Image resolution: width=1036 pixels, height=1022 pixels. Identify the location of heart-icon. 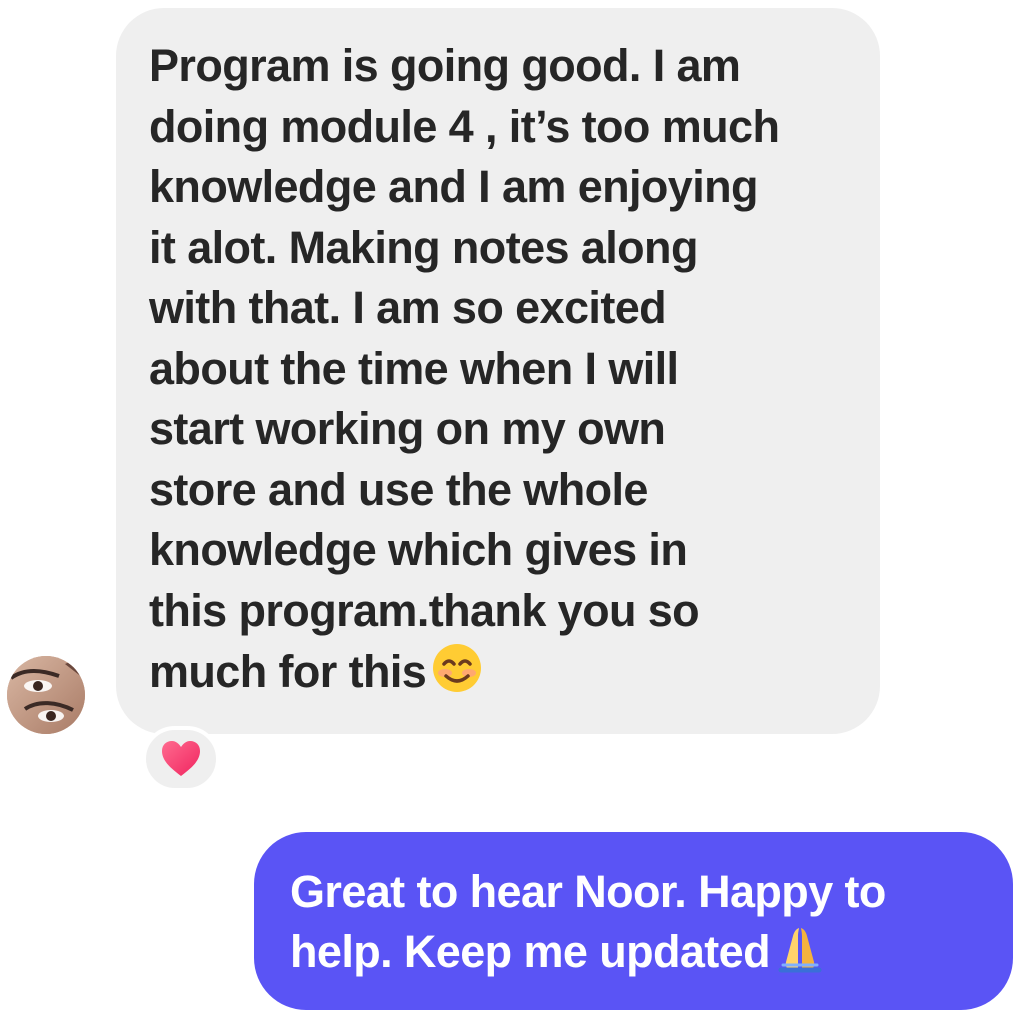
(181, 758).